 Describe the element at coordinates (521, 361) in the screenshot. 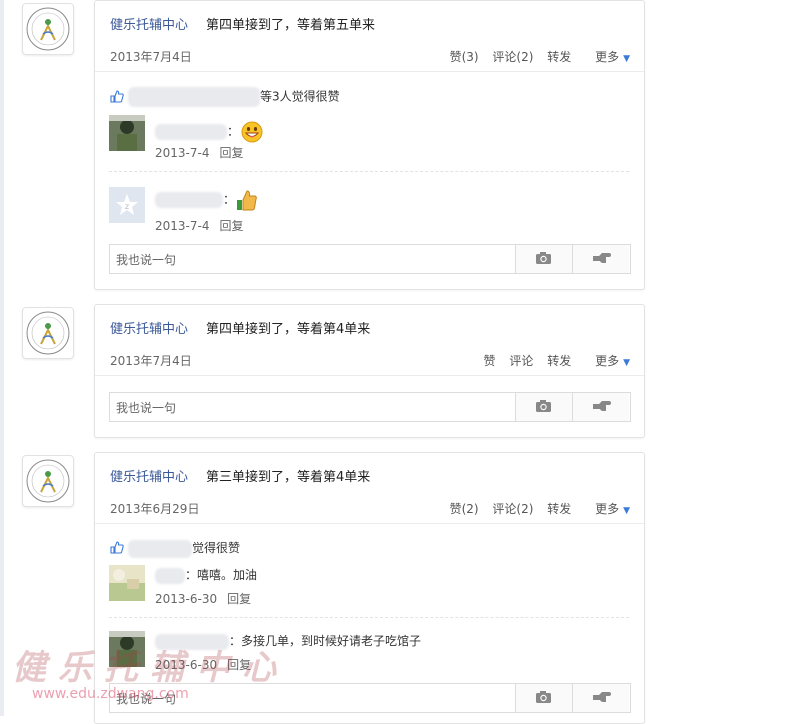

I see `comment-button: 评论` at that location.